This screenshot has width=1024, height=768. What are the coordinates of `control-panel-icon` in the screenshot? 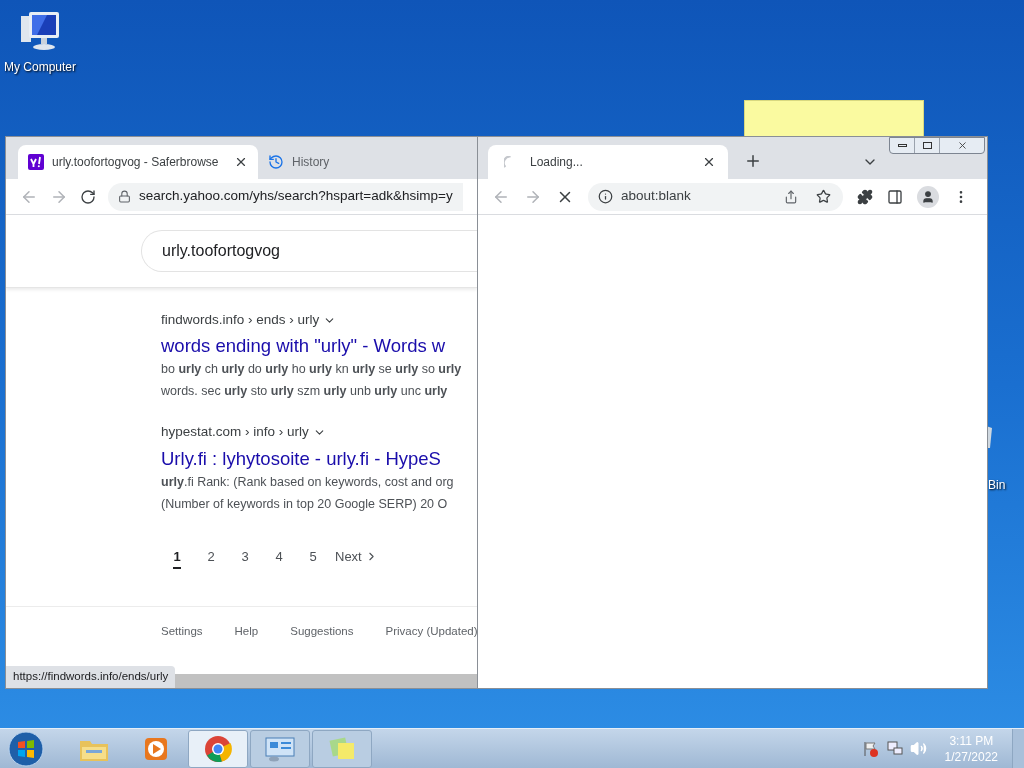 It's located at (280, 748).